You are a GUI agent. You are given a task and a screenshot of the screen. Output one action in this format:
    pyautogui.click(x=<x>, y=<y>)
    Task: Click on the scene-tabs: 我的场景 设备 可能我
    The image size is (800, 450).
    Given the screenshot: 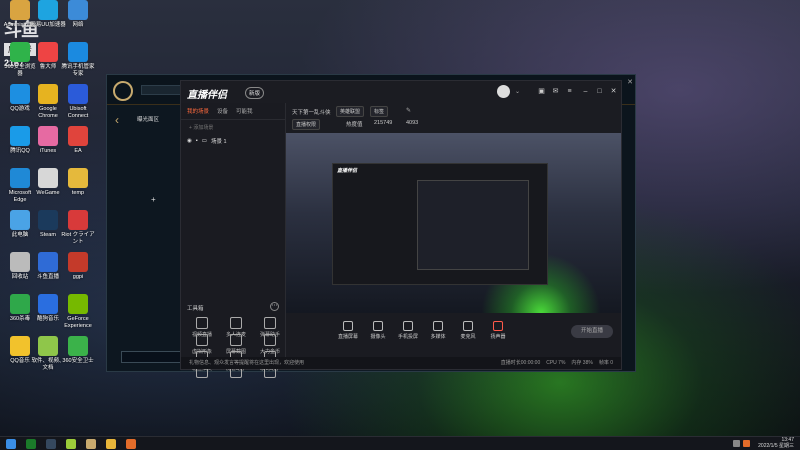 What is the action you would take?
    pyautogui.click(x=233, y=111)
    